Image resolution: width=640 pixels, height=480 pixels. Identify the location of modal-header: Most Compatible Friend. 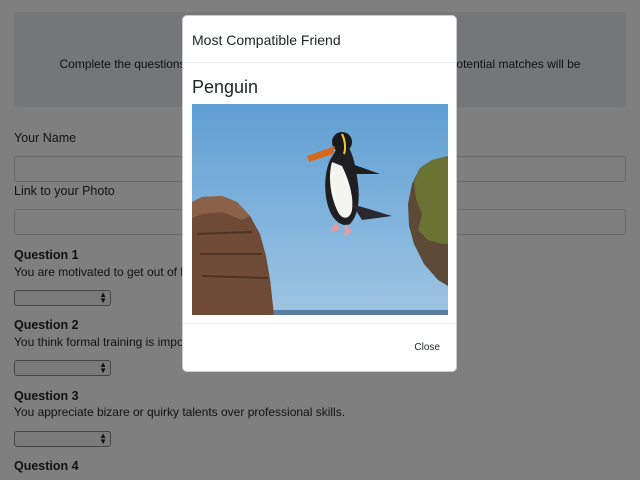
(319, 39).